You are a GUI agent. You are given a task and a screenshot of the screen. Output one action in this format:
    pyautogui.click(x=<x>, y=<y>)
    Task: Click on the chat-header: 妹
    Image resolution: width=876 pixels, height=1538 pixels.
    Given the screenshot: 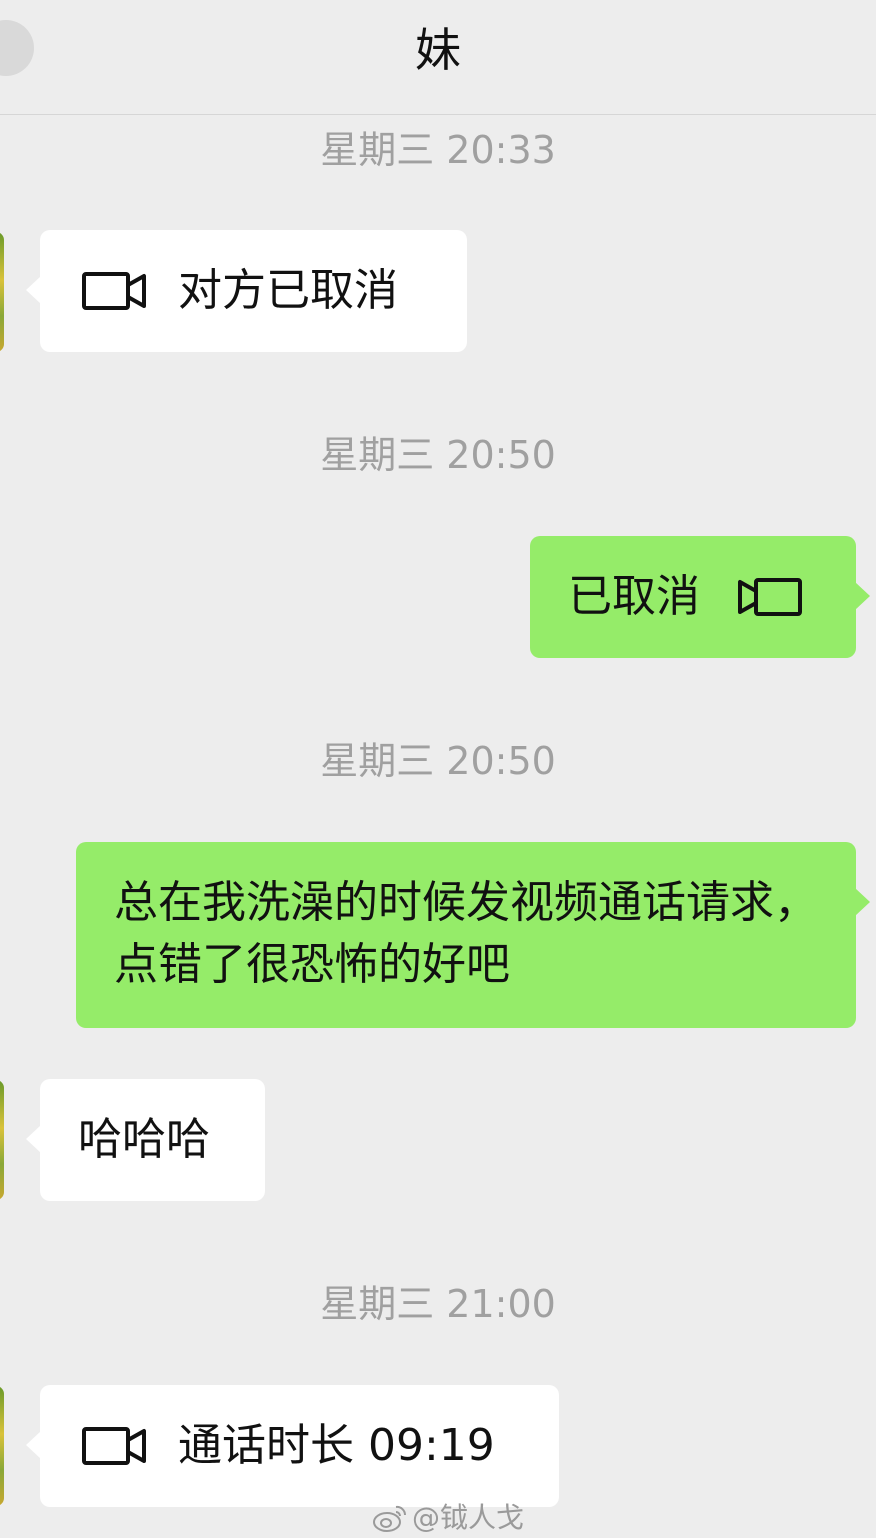 What is the action you would take?
    pyautogui.click(x=438, y=57)
    